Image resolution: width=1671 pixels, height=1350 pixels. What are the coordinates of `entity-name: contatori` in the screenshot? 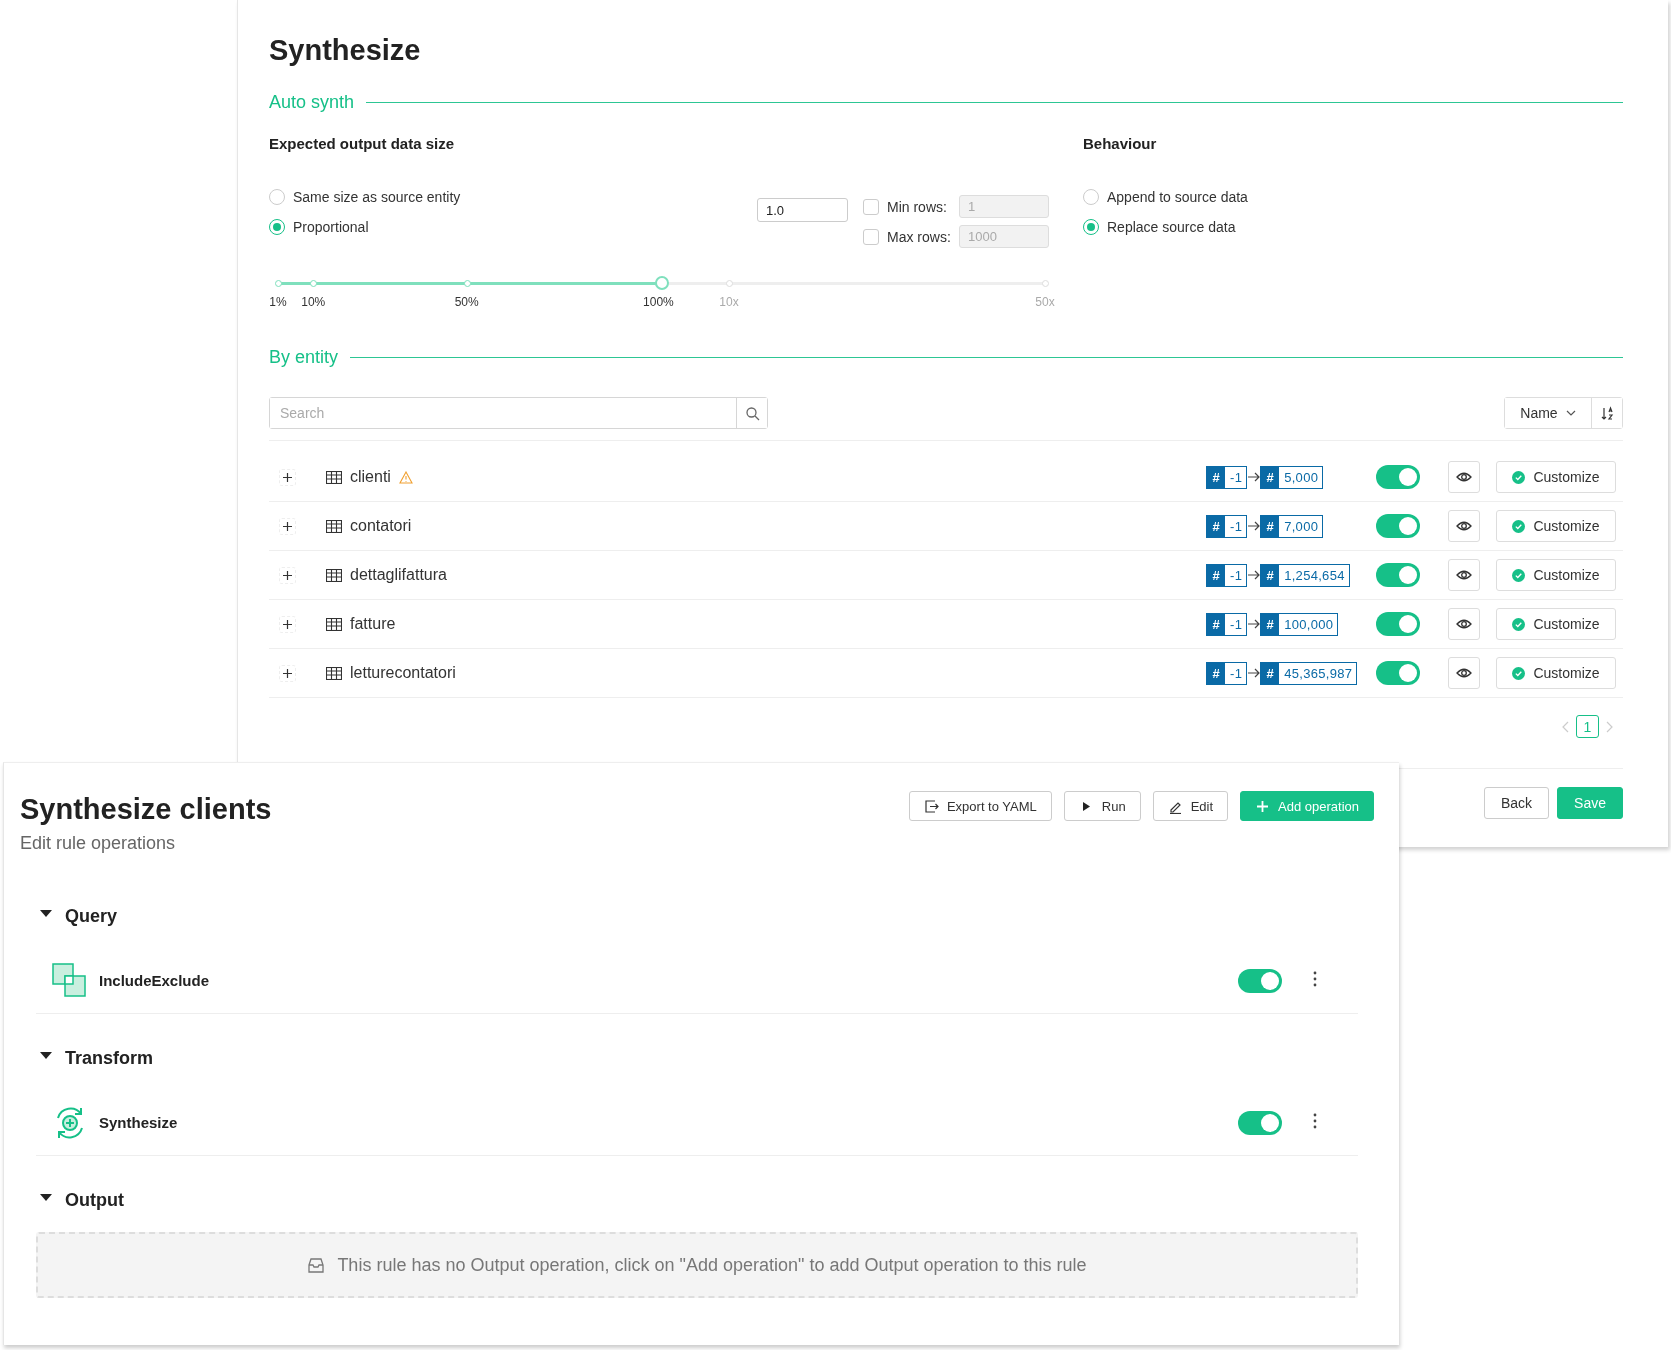 It's located at (381, 526).